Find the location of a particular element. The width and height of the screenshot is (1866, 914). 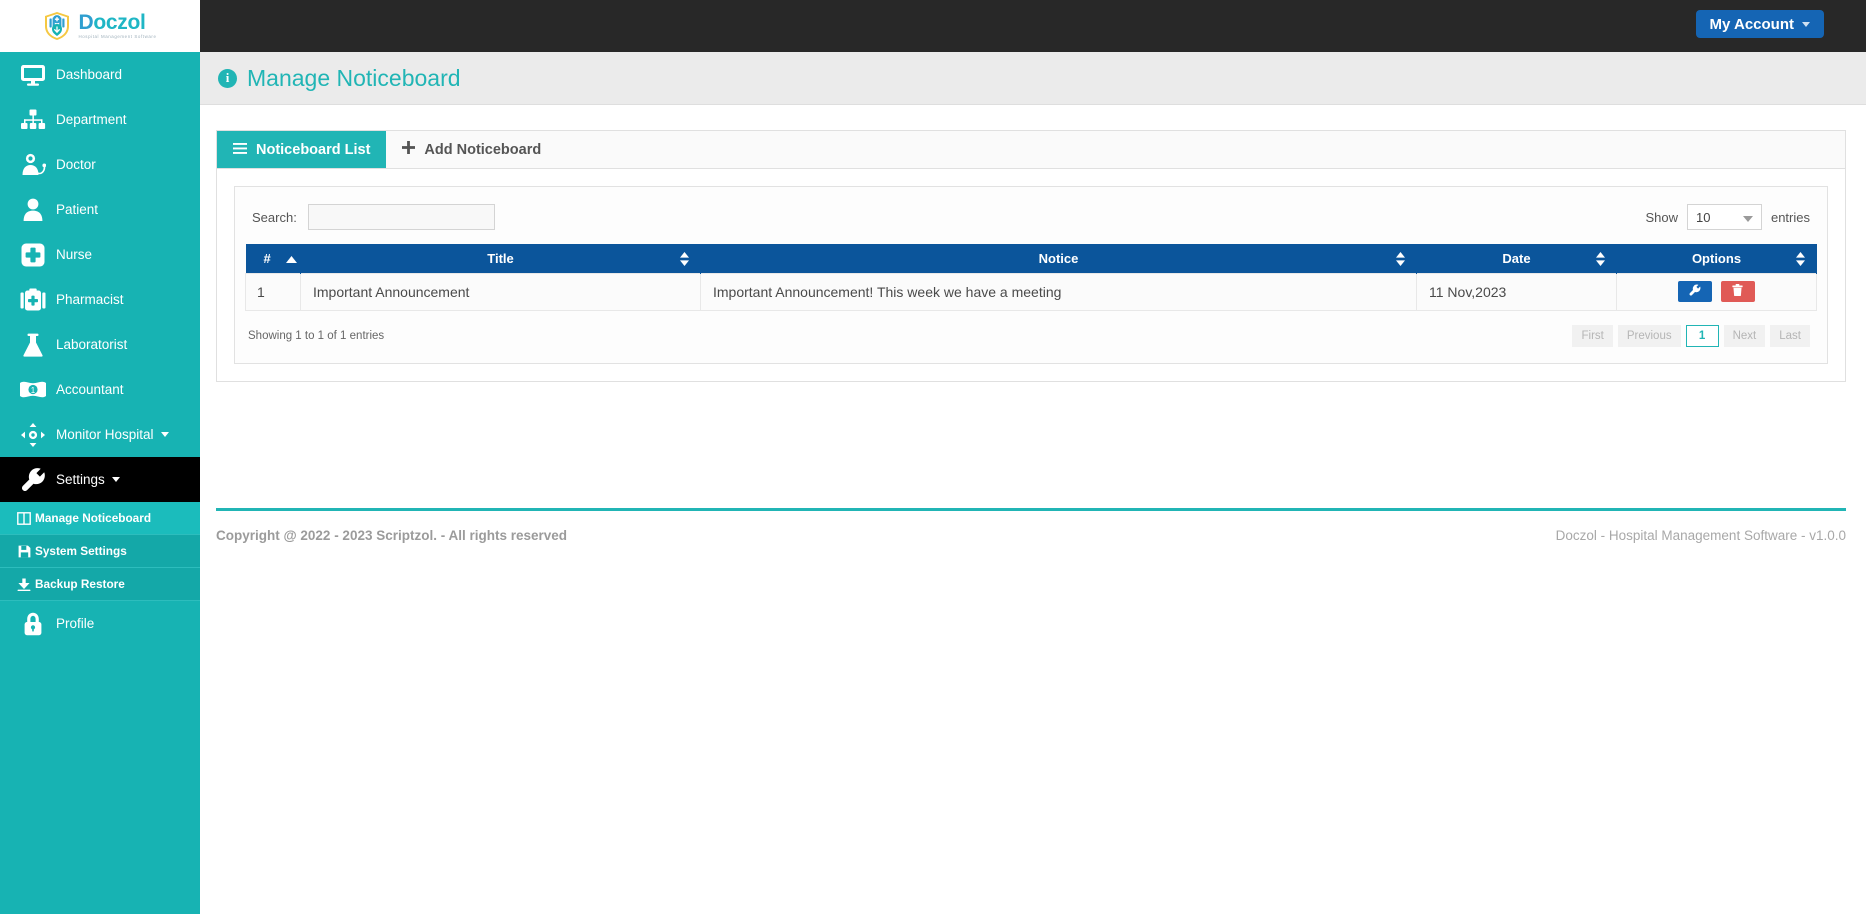

sidebar-item-monitor-hospital: Monitor Hospital is located at coordinates (100, 434).